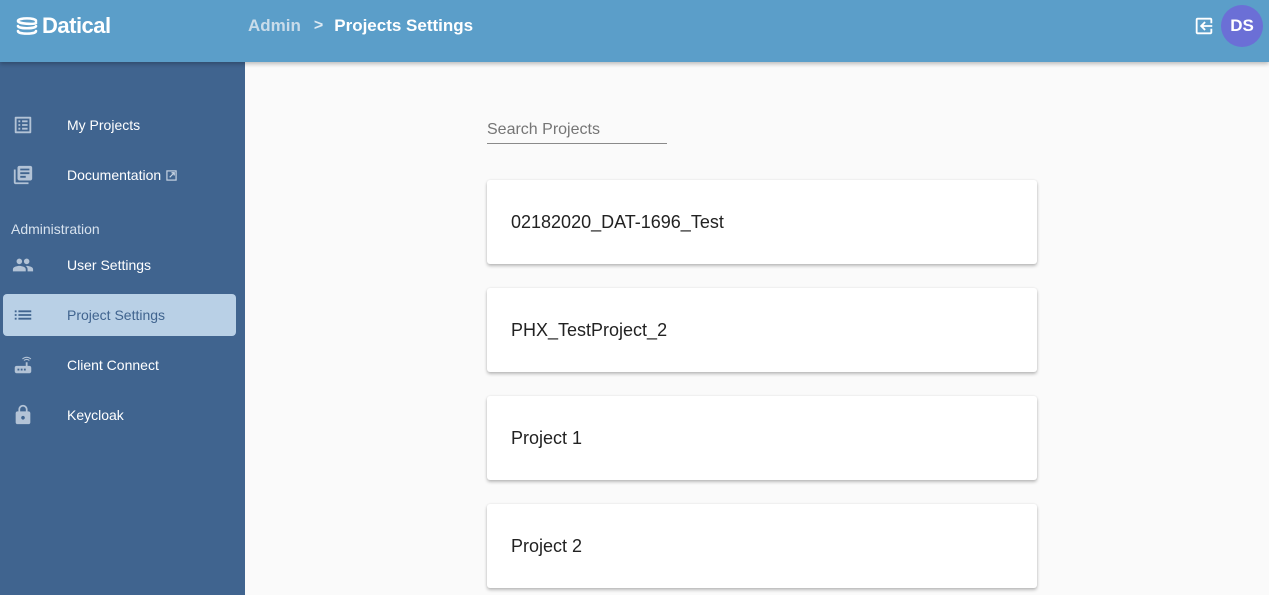 The width and height of the screenshot is (1269, 595). Describe the element at coordinates (762, 222) in the screenshot. I see `project-card: 02182020_DAT-1696_Test` at that location.